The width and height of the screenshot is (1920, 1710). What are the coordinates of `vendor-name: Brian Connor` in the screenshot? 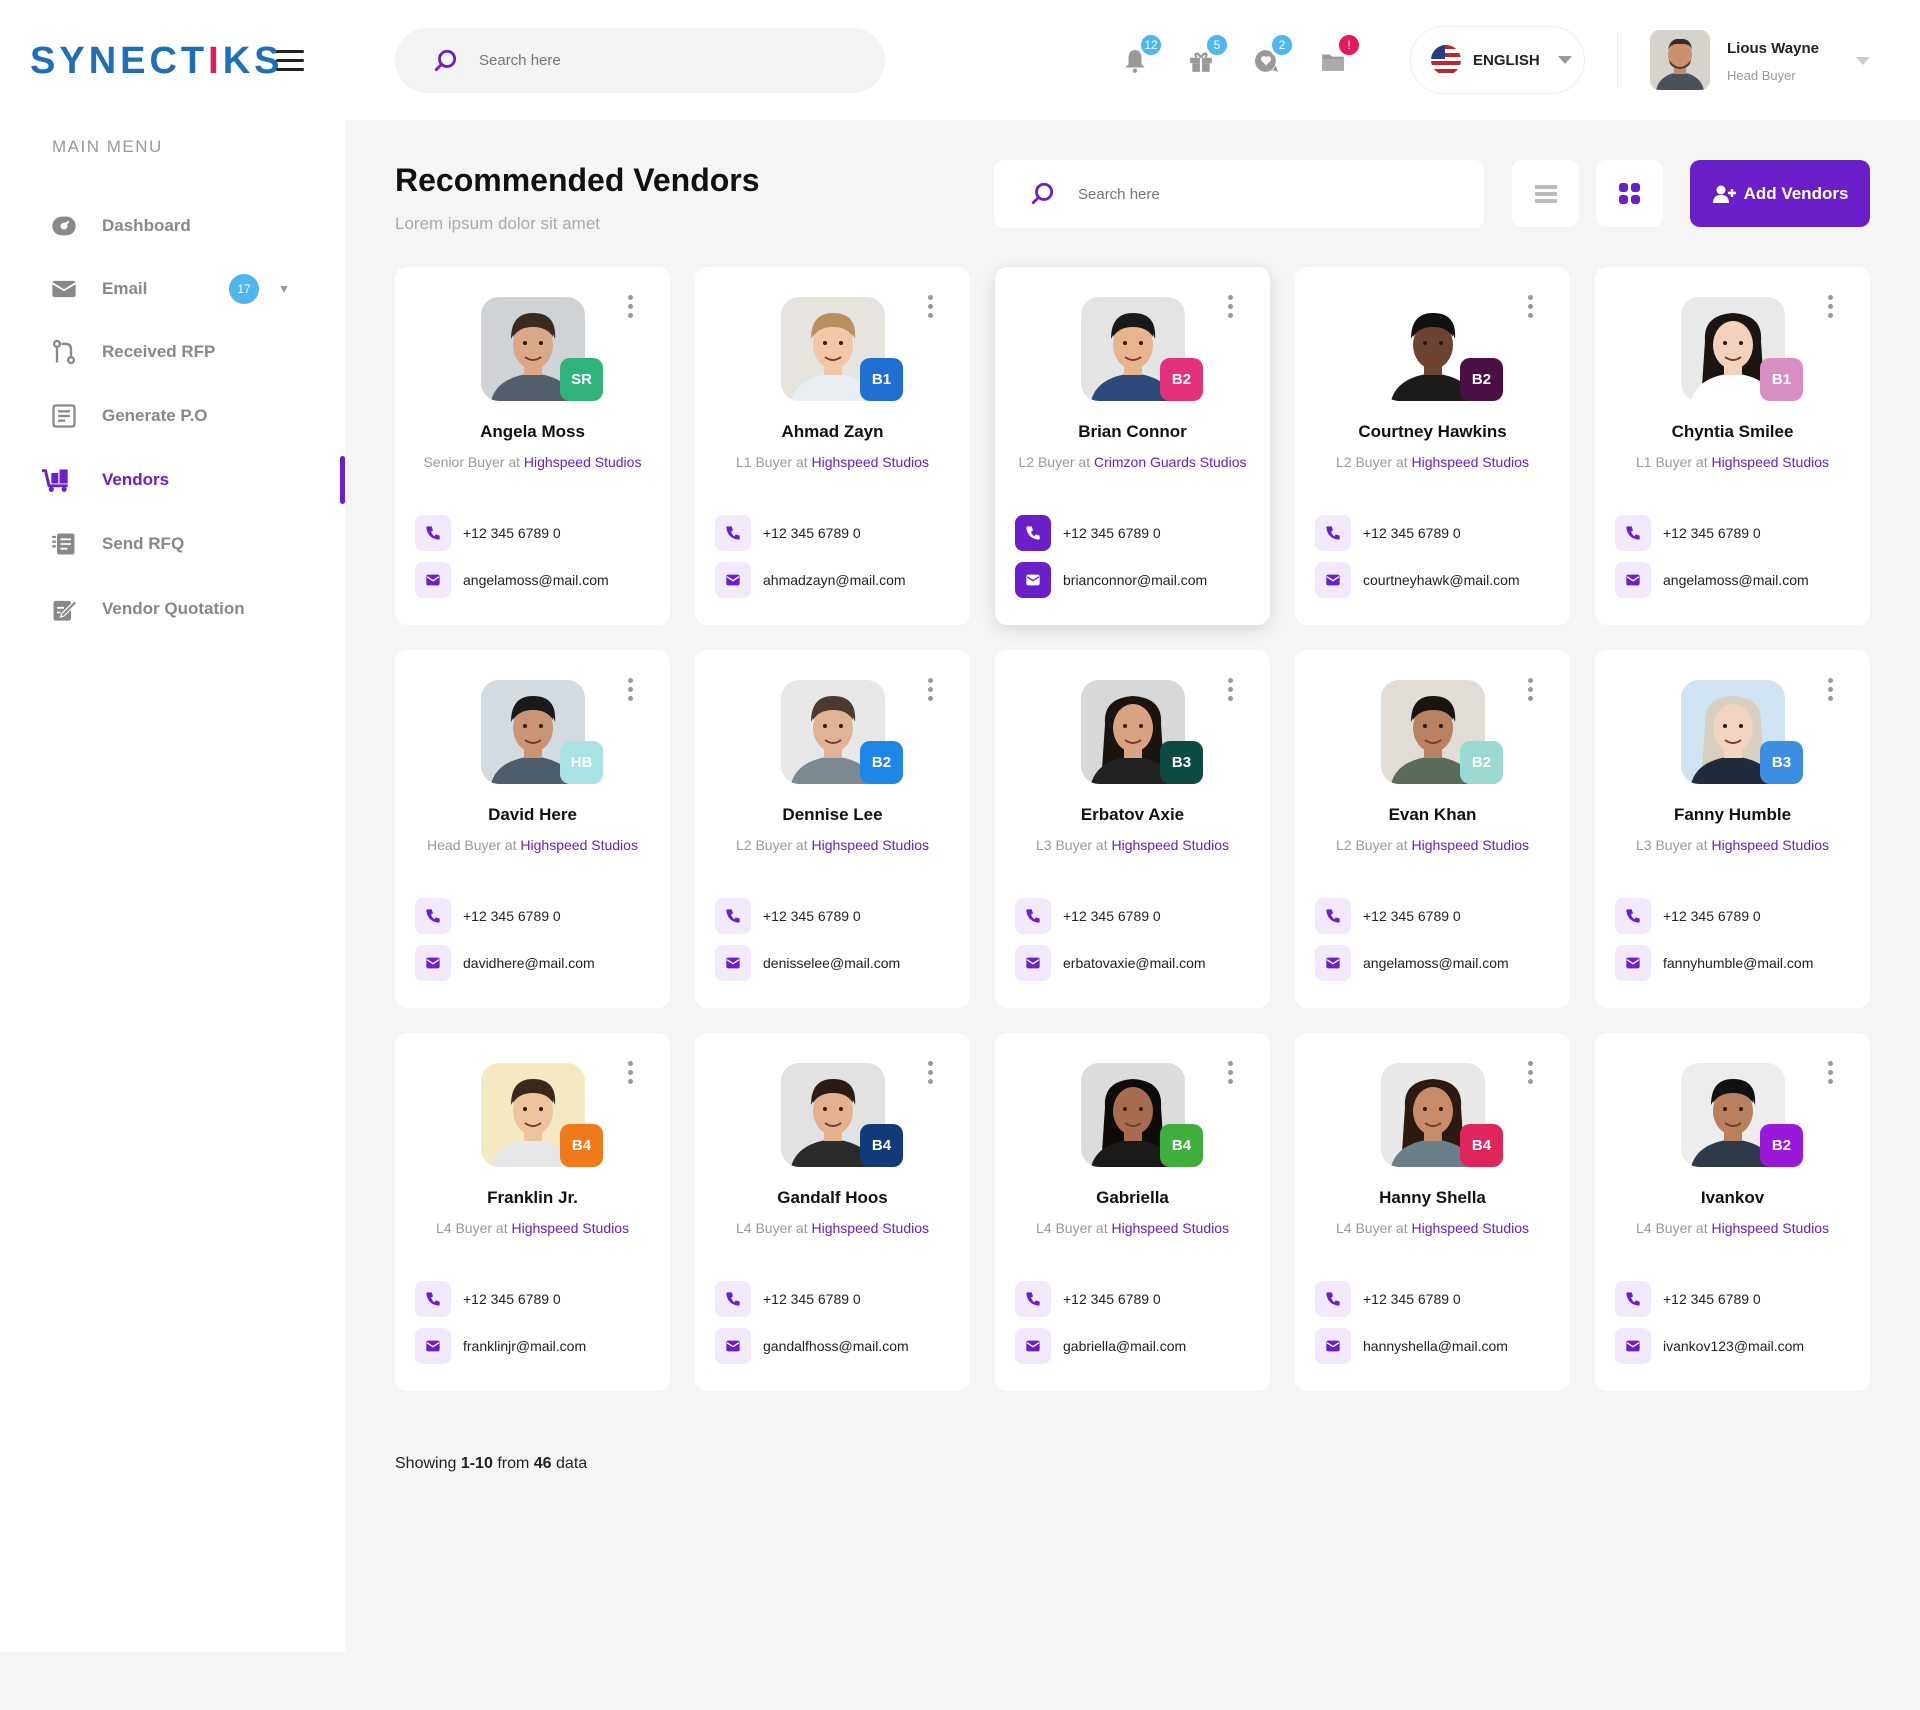 It's located at (1132, 432).